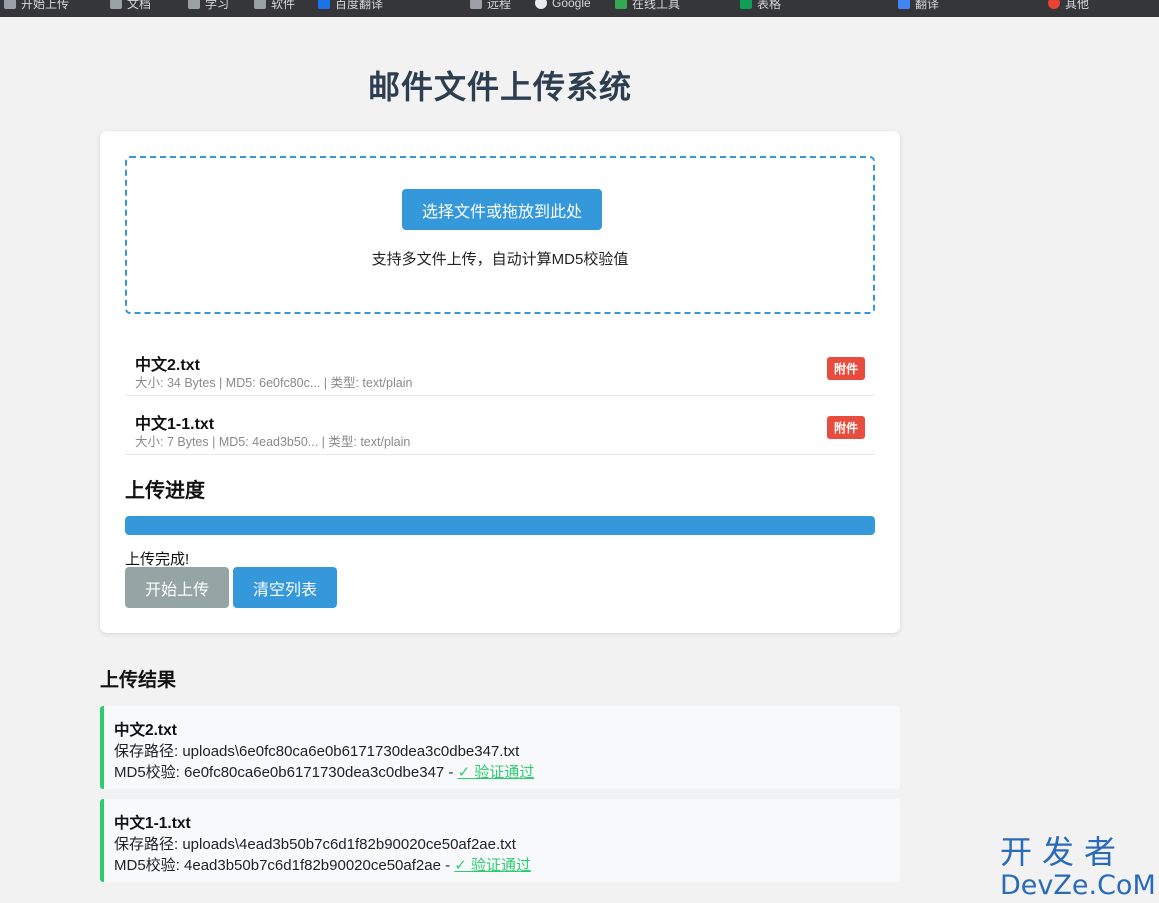 This screenshot has width=1159, height=903. I want to click on result-file-name: 中文2.txt, so click(145, 730).